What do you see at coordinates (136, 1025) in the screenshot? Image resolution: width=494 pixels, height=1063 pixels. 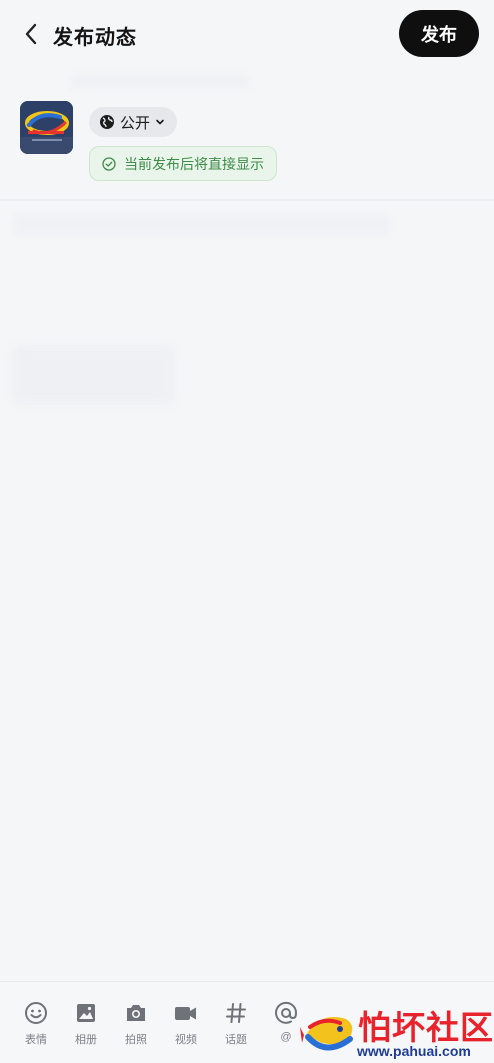 I see `toolbar-item-camera: 拍照` at bounding box center [136, 1025].